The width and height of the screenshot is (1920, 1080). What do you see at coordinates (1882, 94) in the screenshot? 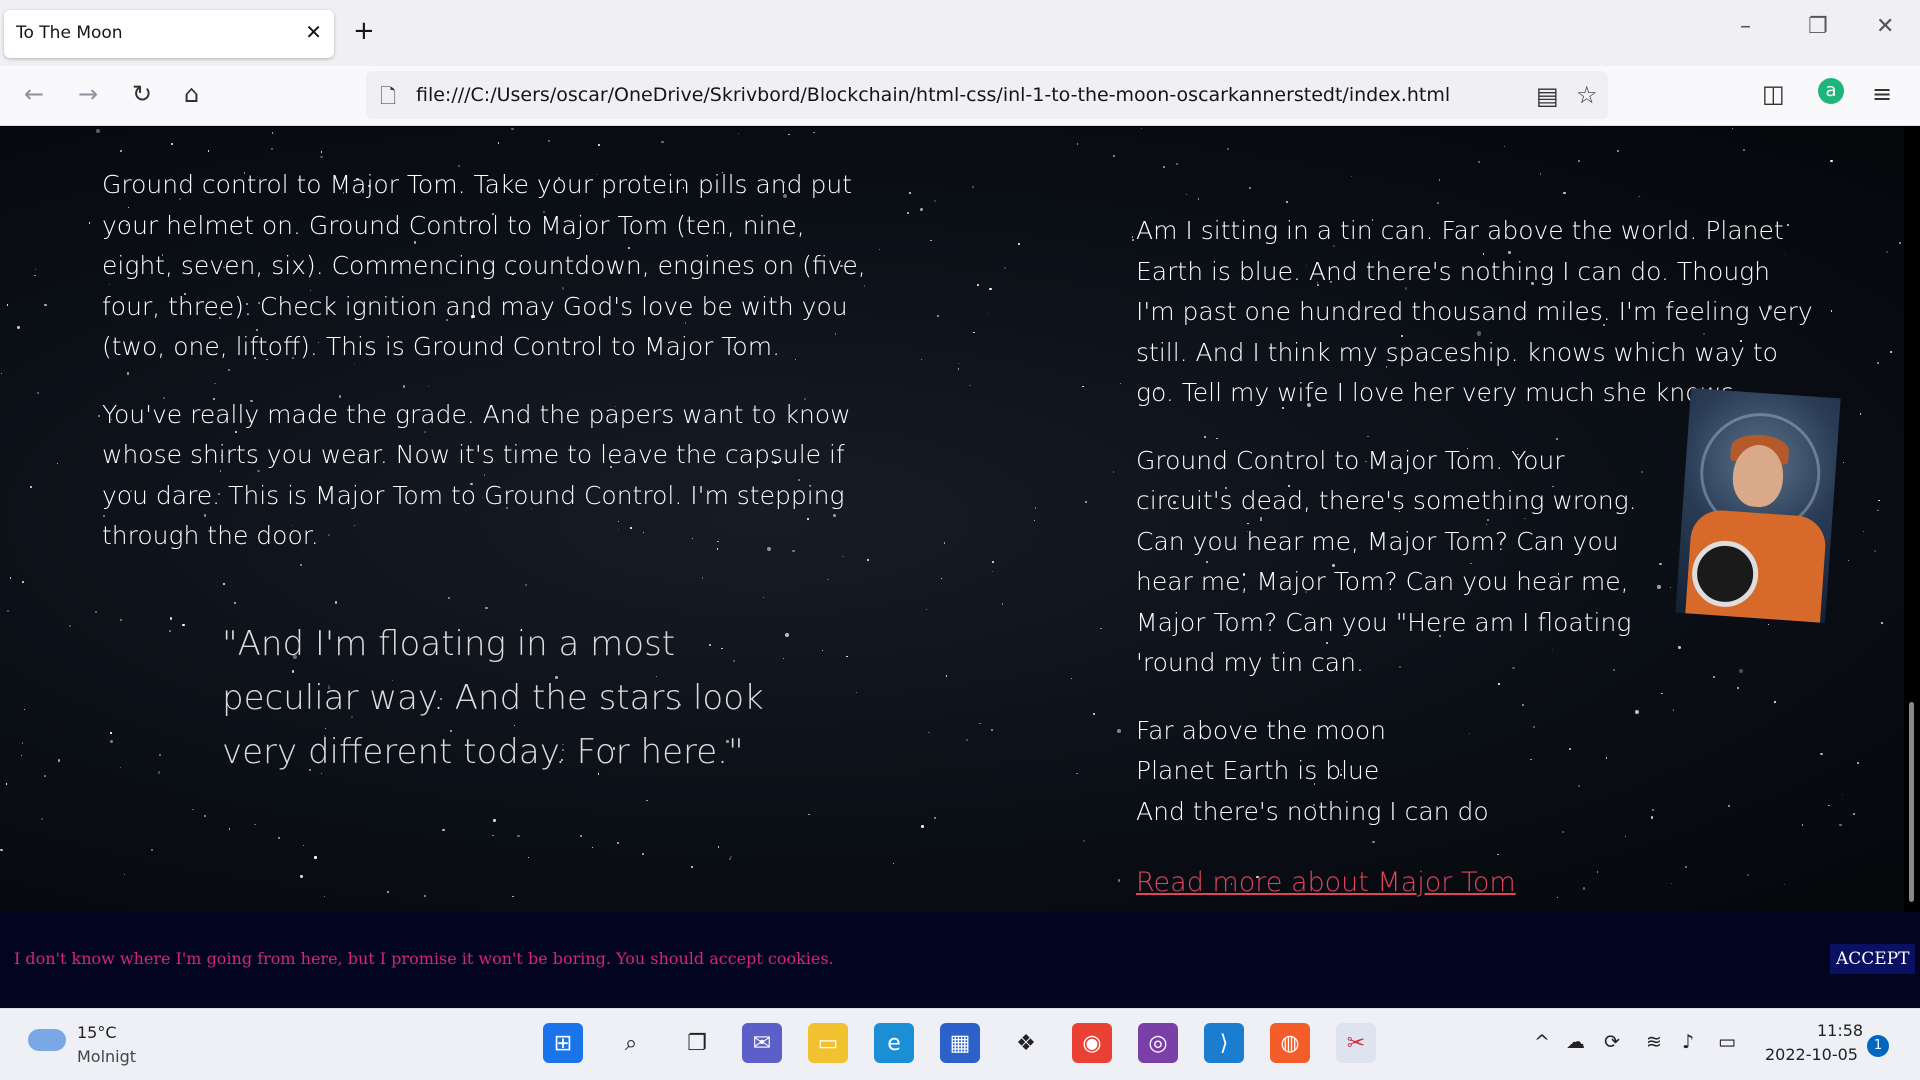
I see `menu-icon: ≡` at bounding box center [1882, 94].